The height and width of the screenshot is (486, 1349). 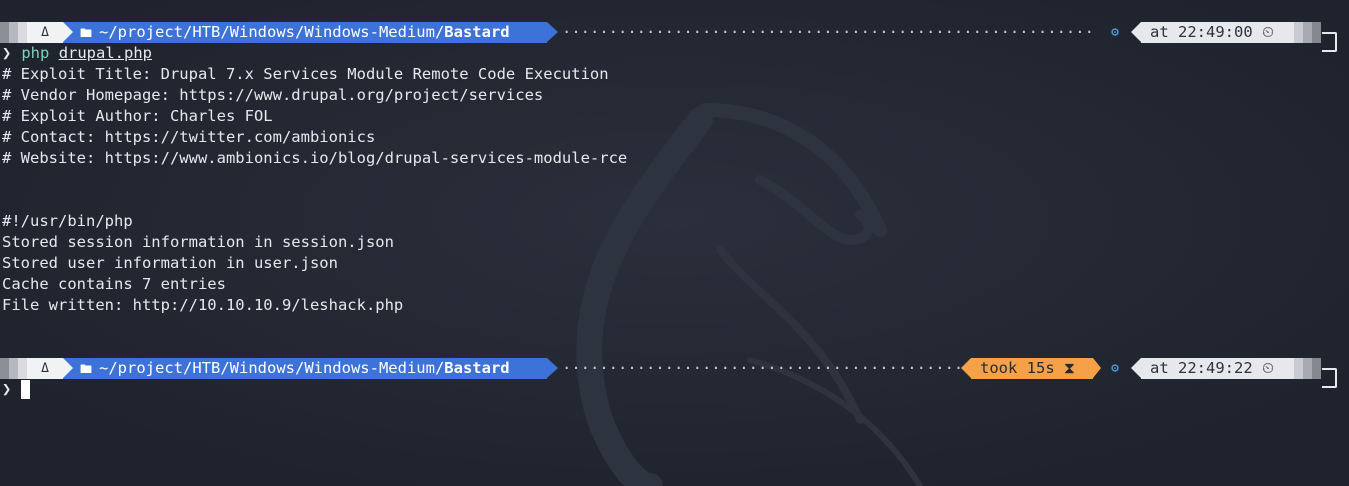 I want to click on time-segment: at 22:49:00 ⏲, so click(x=1217, y=32).